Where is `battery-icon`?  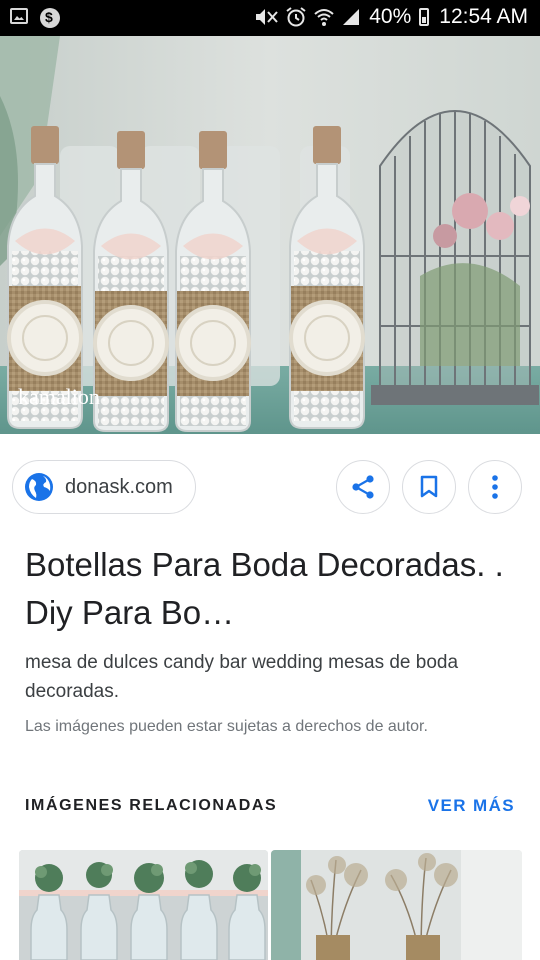
battery-icon is located at coordinates (424, 17).